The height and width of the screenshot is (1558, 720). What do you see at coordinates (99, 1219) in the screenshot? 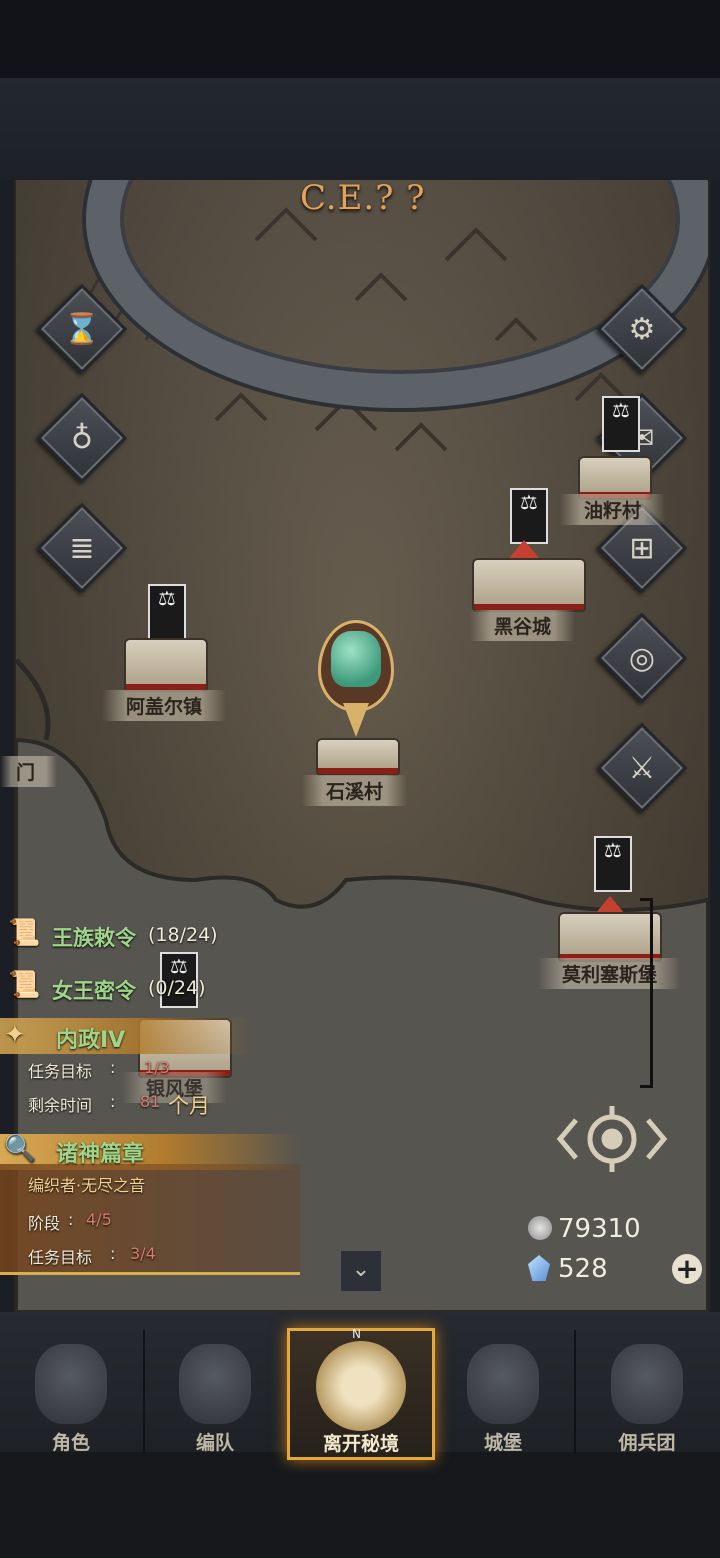
I see `quest-stage-value: 4/5` at bounding box center [99, 1219].